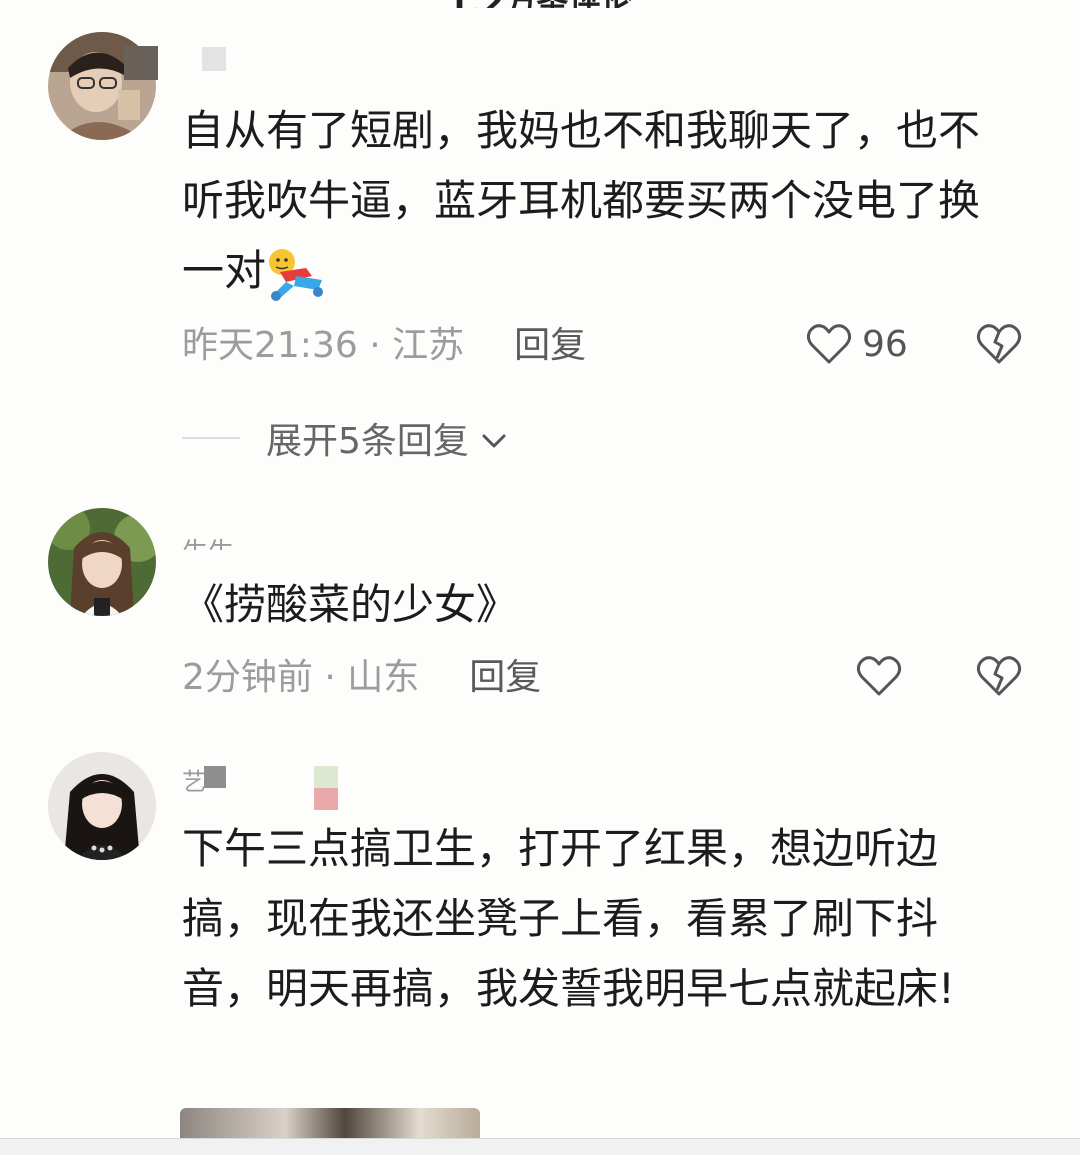  What do you see at coordinates (885, 344) in the screenshot?
I see `like-count: 96` at bounding box center [885, 344].